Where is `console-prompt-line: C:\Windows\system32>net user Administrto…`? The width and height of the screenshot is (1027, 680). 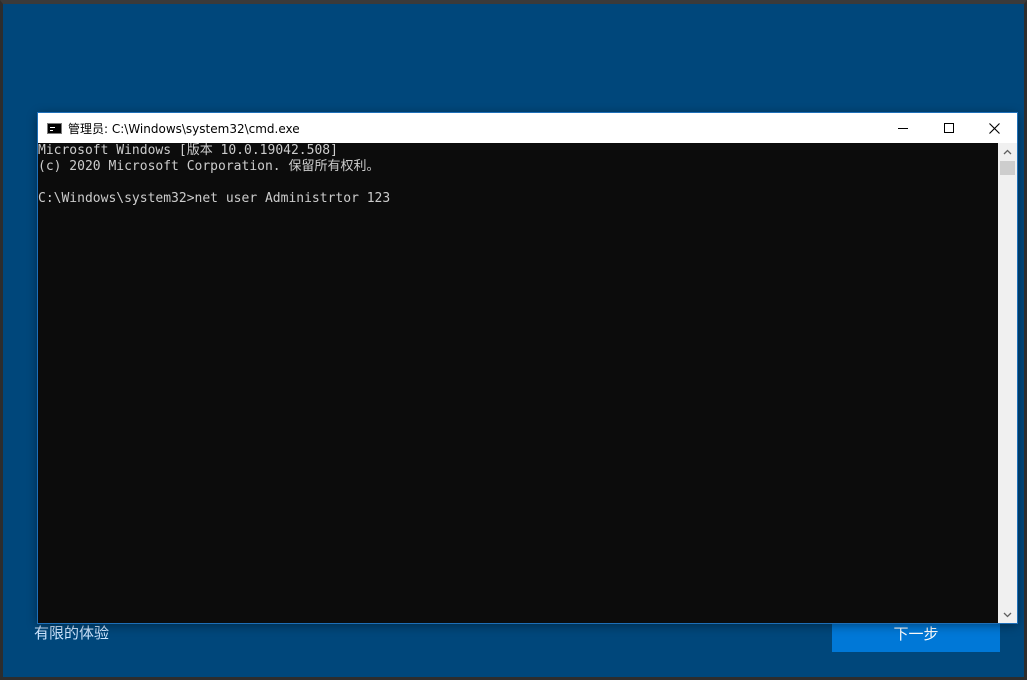 console-prompt-line: C:\Windows\system32>net user Administrto… is located at coordinates (518, 199).